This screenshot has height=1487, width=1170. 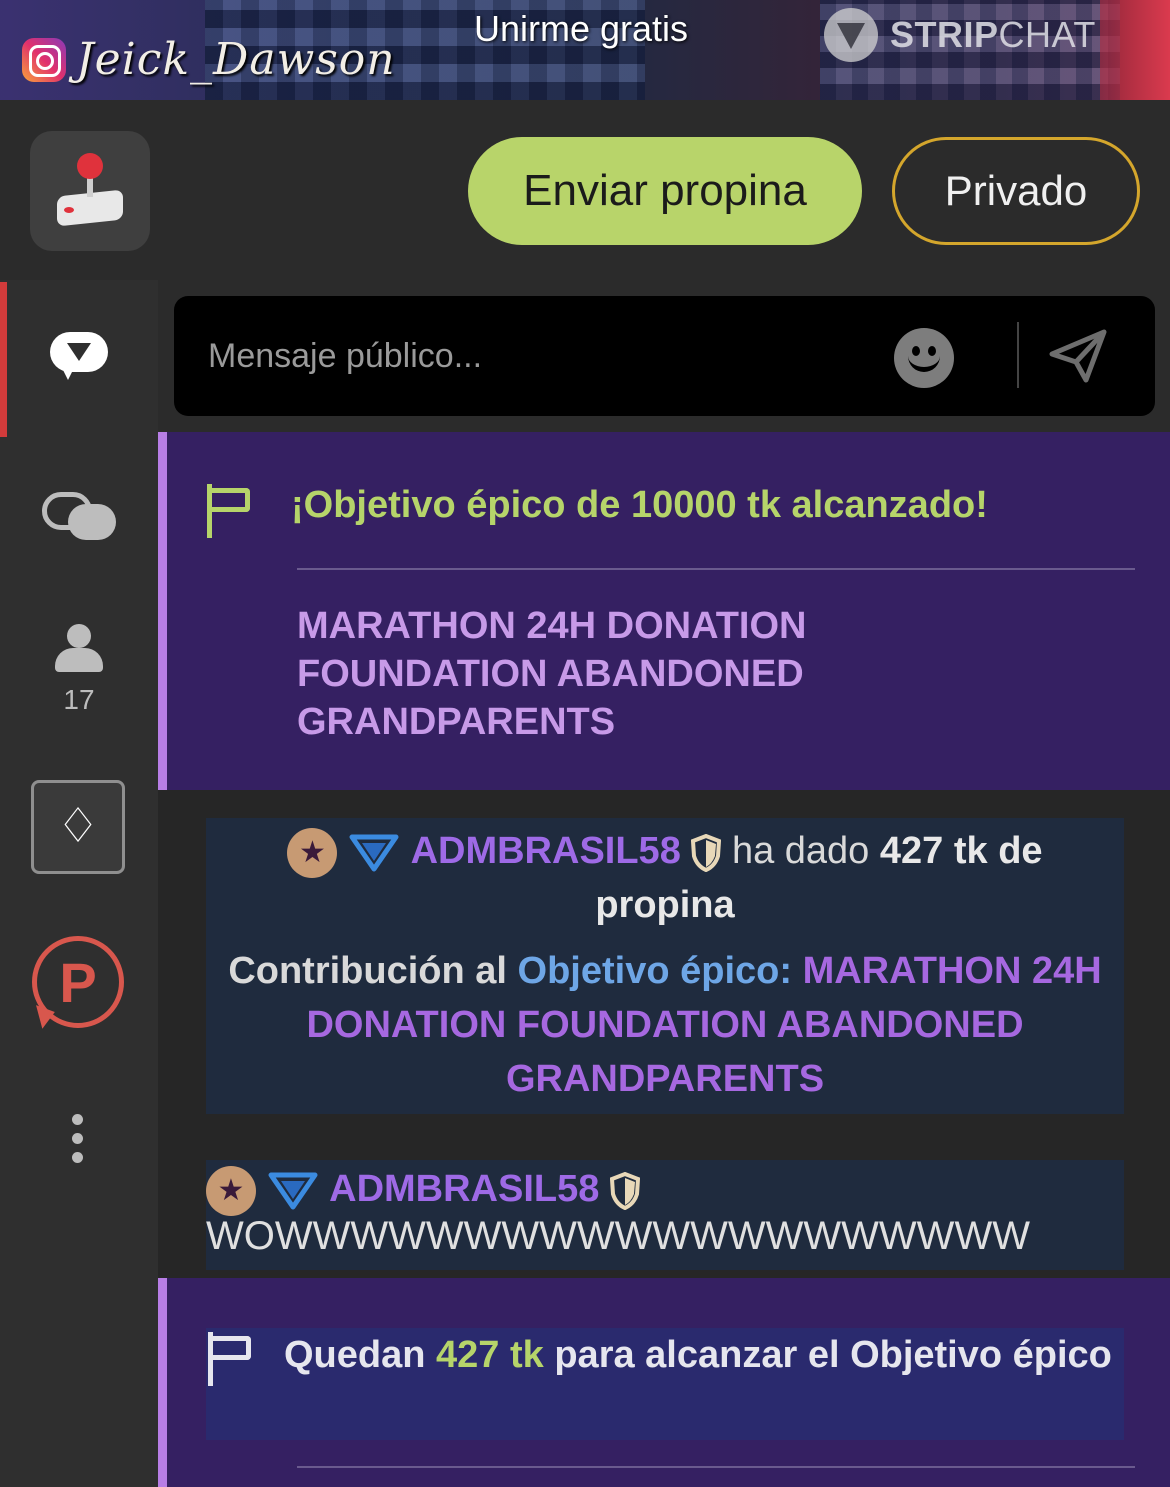 What do you see at coordinates (90, 191) in the screenshot?
I see `games-button` at bounding box center [90, 191].